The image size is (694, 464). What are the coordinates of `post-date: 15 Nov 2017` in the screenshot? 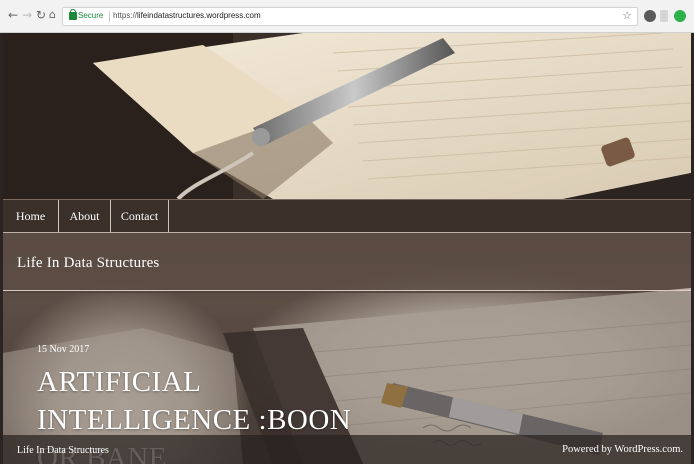 It's located at (63, 349).